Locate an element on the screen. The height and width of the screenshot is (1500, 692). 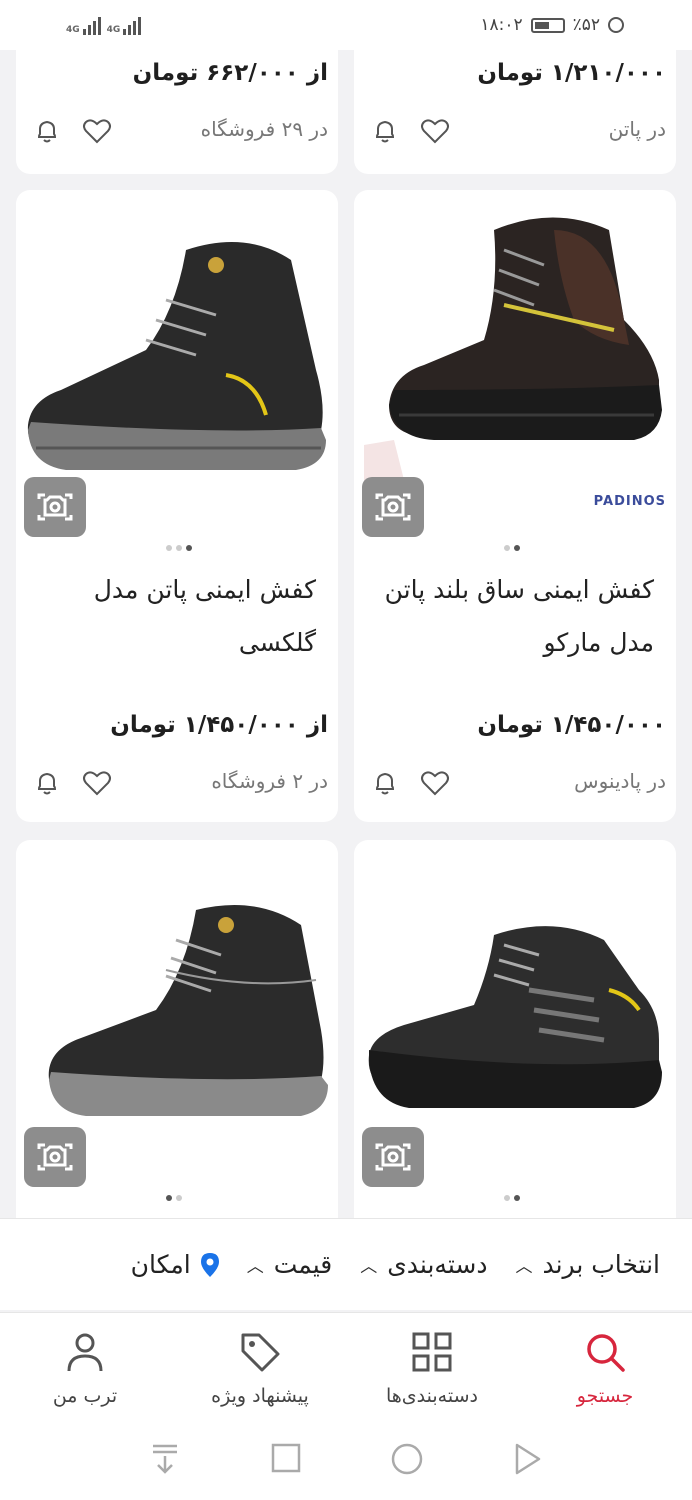
filter-bar: انتخاب برند ︿ دسته‌بندی ︿ قیمت ︿ امکان is located at coordinates (346, 1264).